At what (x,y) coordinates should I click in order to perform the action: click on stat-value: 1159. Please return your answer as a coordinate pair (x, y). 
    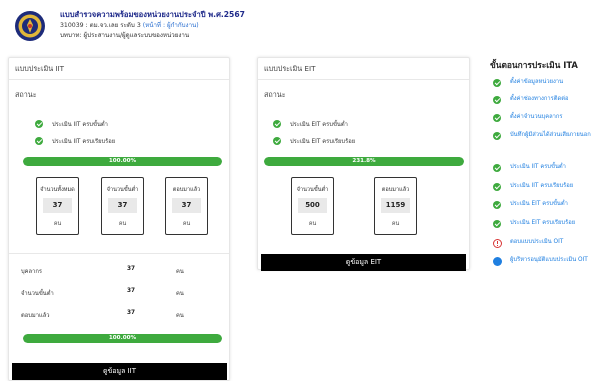
    Looking at the image, I should click on (395, 205).